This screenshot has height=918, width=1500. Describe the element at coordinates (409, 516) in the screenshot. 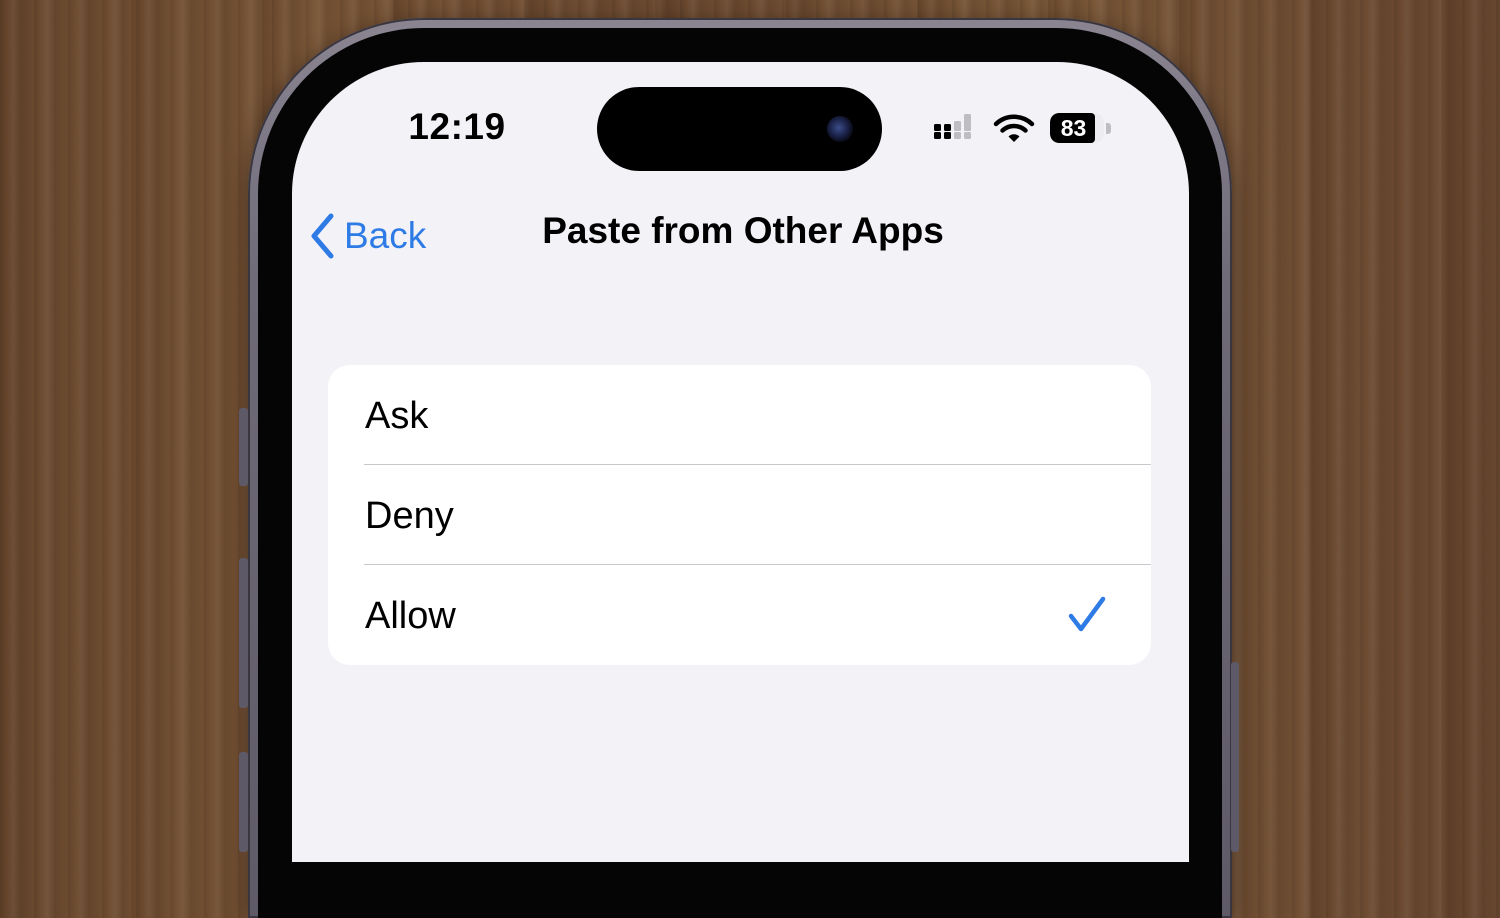

I see `option-deny-label: Deny` at that location.